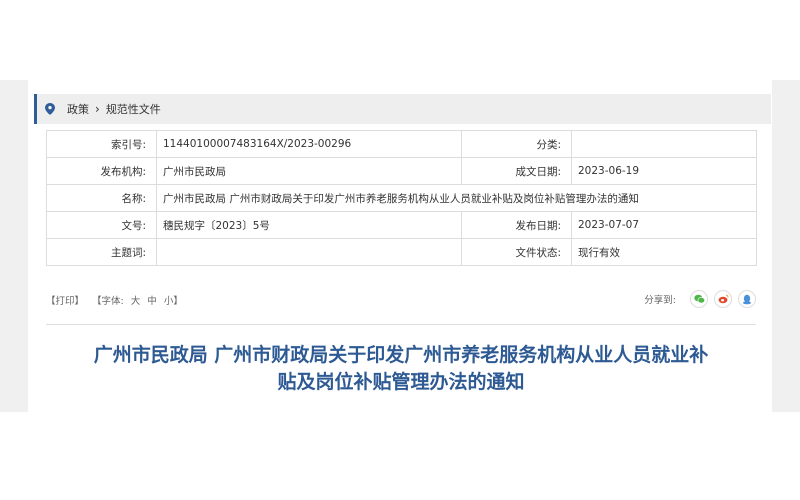 The height and width of the screenshot is (500, 800). What do you see at coordinates (660, 300) in the screenshot?
I see `share-label: 分享到:` at bounding box center [660, 300].